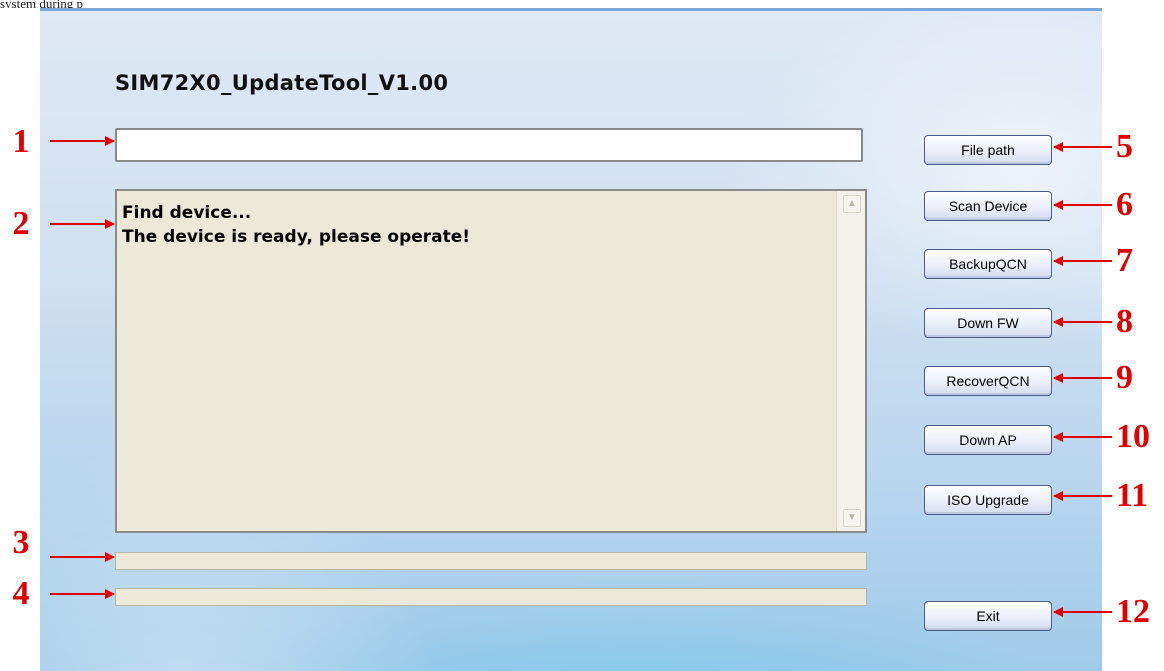 The image size is (1164, 671). What do you see at coordinates (988, 206) in the screenshot?
I see `scan-device-button: Scan Device` at bounding box center [988, 206].